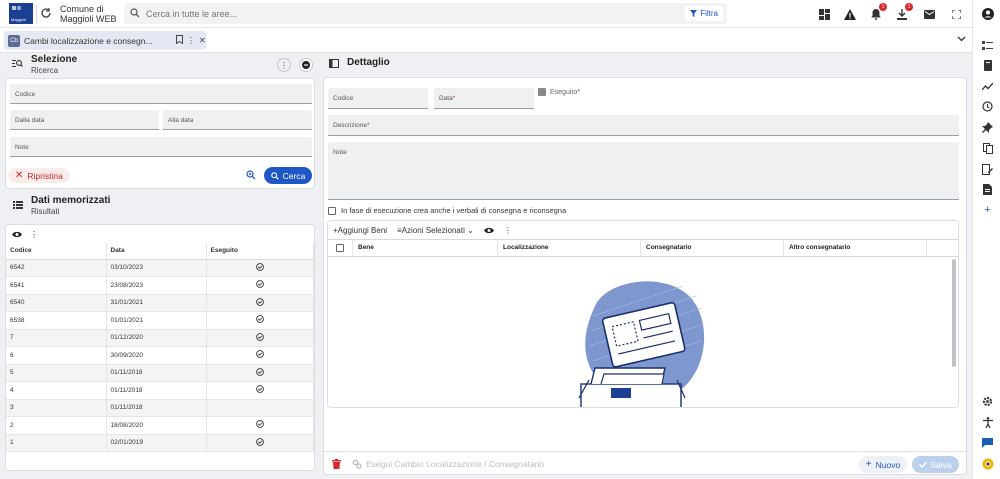 This screenshot has height=479, width=1000. Describe the element at coordinates (987, 401) in the screenshot. I see `settings-icon` at that location.